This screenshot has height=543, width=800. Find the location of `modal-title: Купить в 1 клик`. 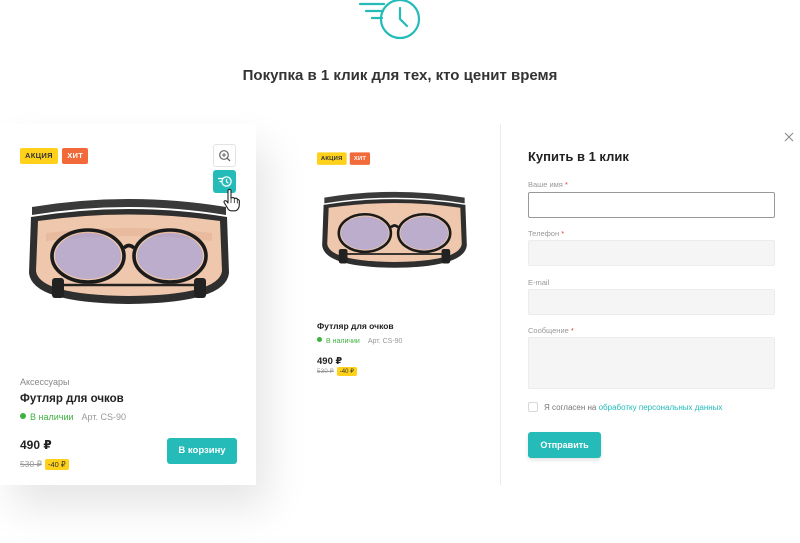

modal-title: Купить в 1 клик is located at coordinates (578, 156).